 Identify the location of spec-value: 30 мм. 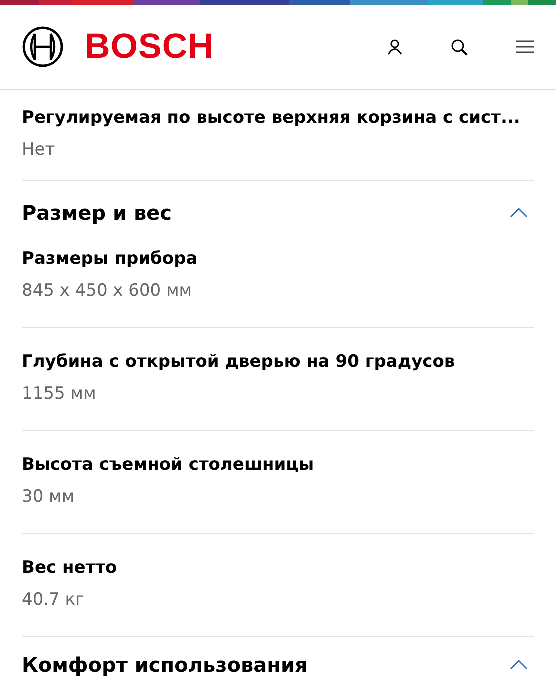
(49, 497).